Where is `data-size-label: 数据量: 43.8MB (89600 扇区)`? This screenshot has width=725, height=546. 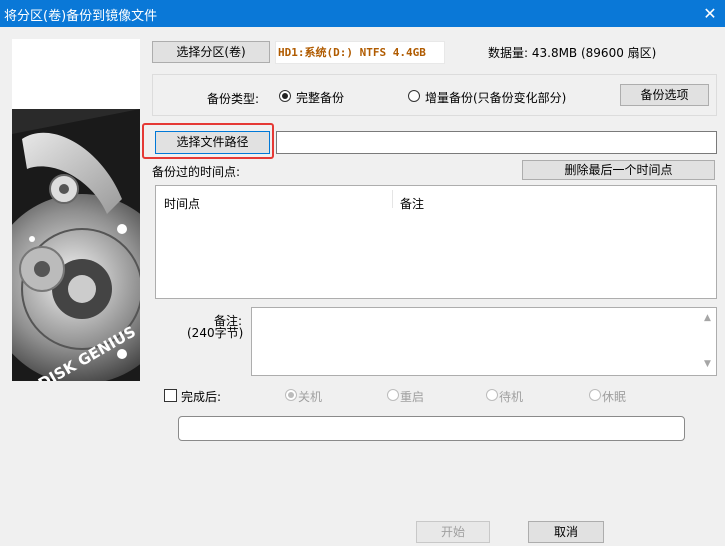
data-size-label: 数据量: 43.8MB (89600 扇区) is located at coordinates (572, 53).